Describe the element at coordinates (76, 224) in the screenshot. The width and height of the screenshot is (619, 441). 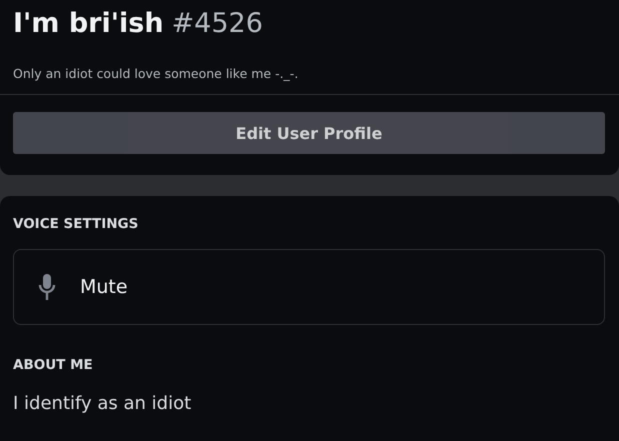
I see `section-heading: VOICE SETTINGS` at that location.